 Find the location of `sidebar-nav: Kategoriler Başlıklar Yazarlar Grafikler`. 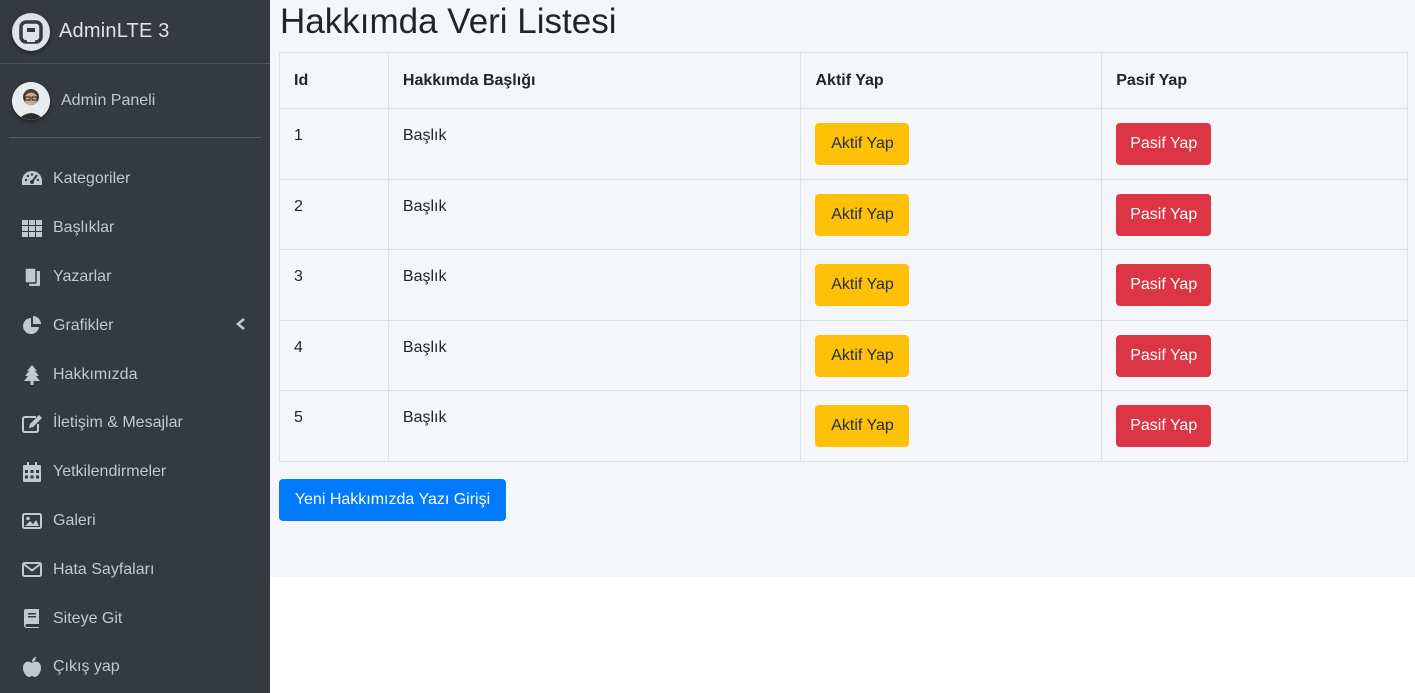

sidebar-nav: Kategoriler Başlıklar Yazarlar Grafikler is located at coordinates (135, 423).